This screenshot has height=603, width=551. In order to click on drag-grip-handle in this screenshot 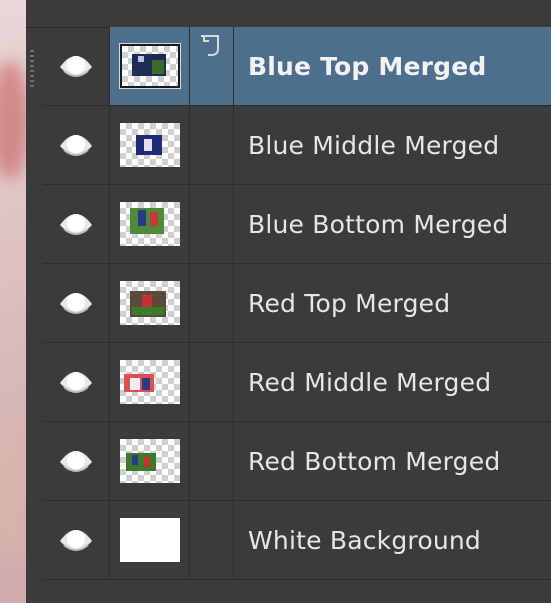, I will do `click(33, 75)`.